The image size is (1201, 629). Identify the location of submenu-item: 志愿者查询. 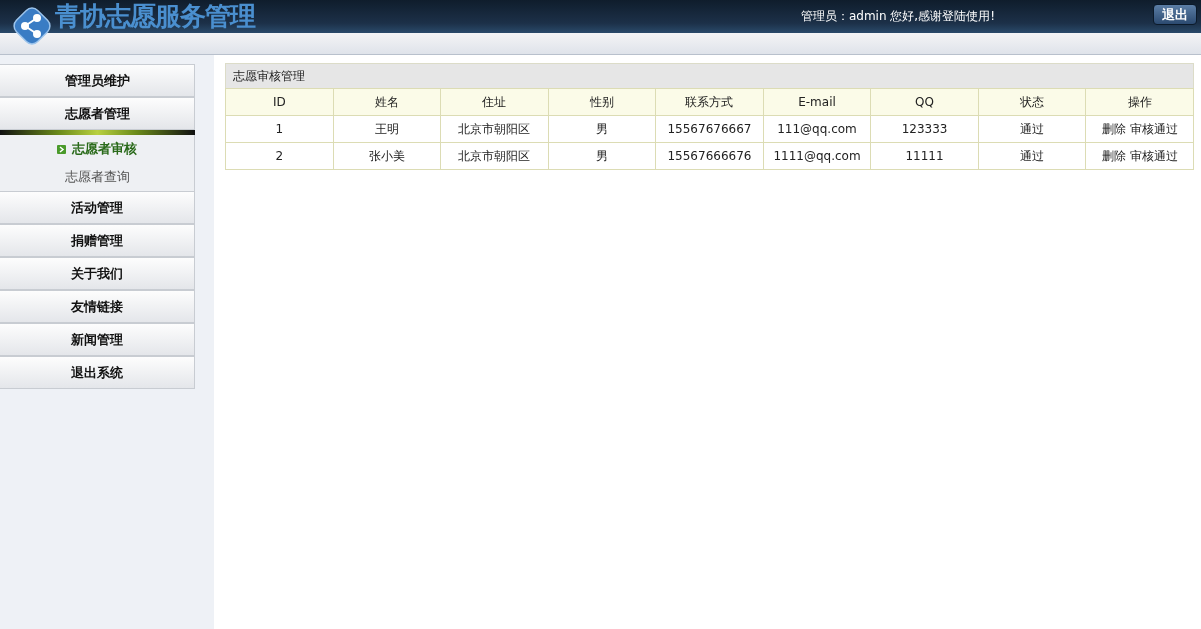
(97, 177).